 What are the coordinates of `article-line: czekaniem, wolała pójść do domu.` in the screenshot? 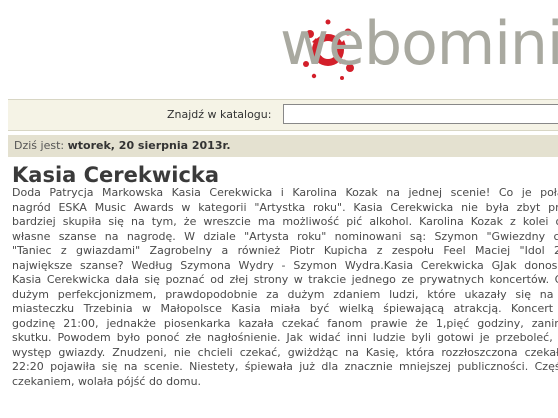 It's located at (107, 381).